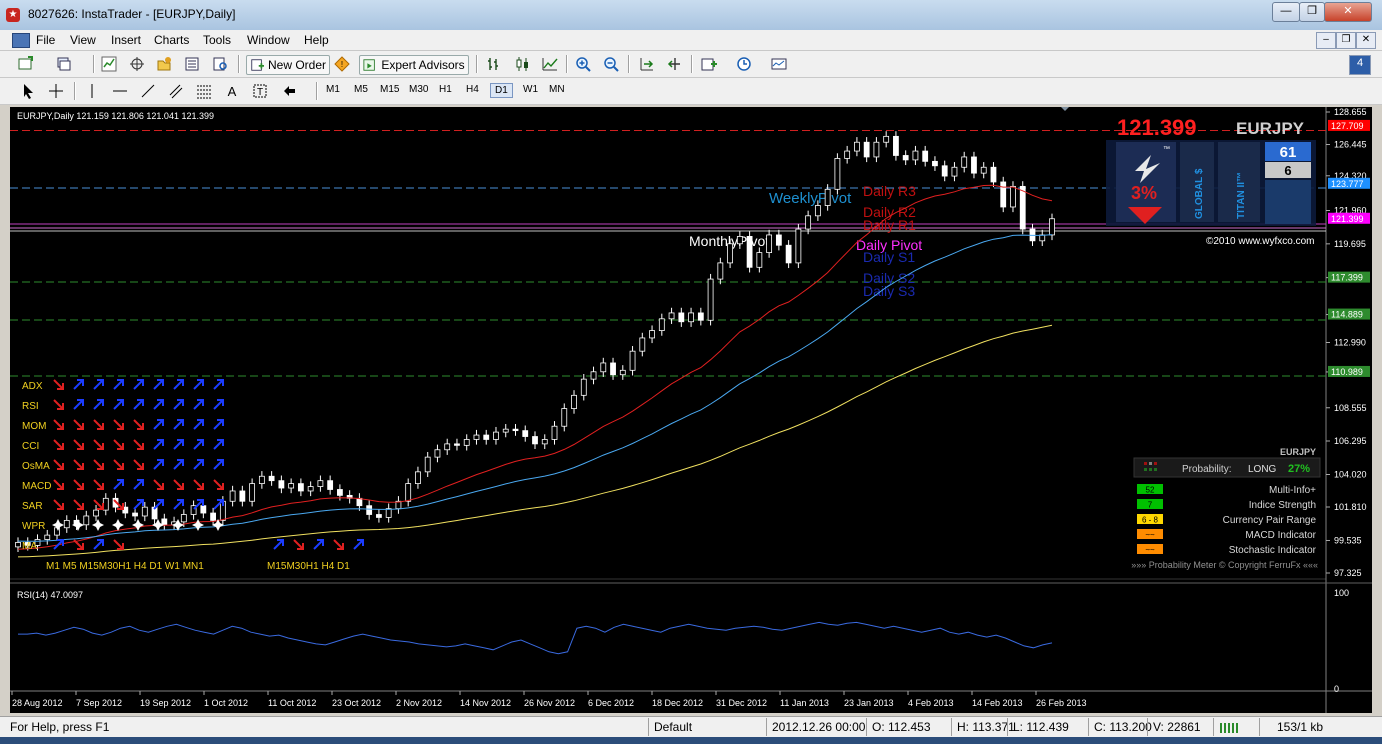 This screenshot has width=1382, height=744. What do you see at coordinates (26, 64) in the screenshot?
I see `new-chart-icon` at bounding box center [26, 64].